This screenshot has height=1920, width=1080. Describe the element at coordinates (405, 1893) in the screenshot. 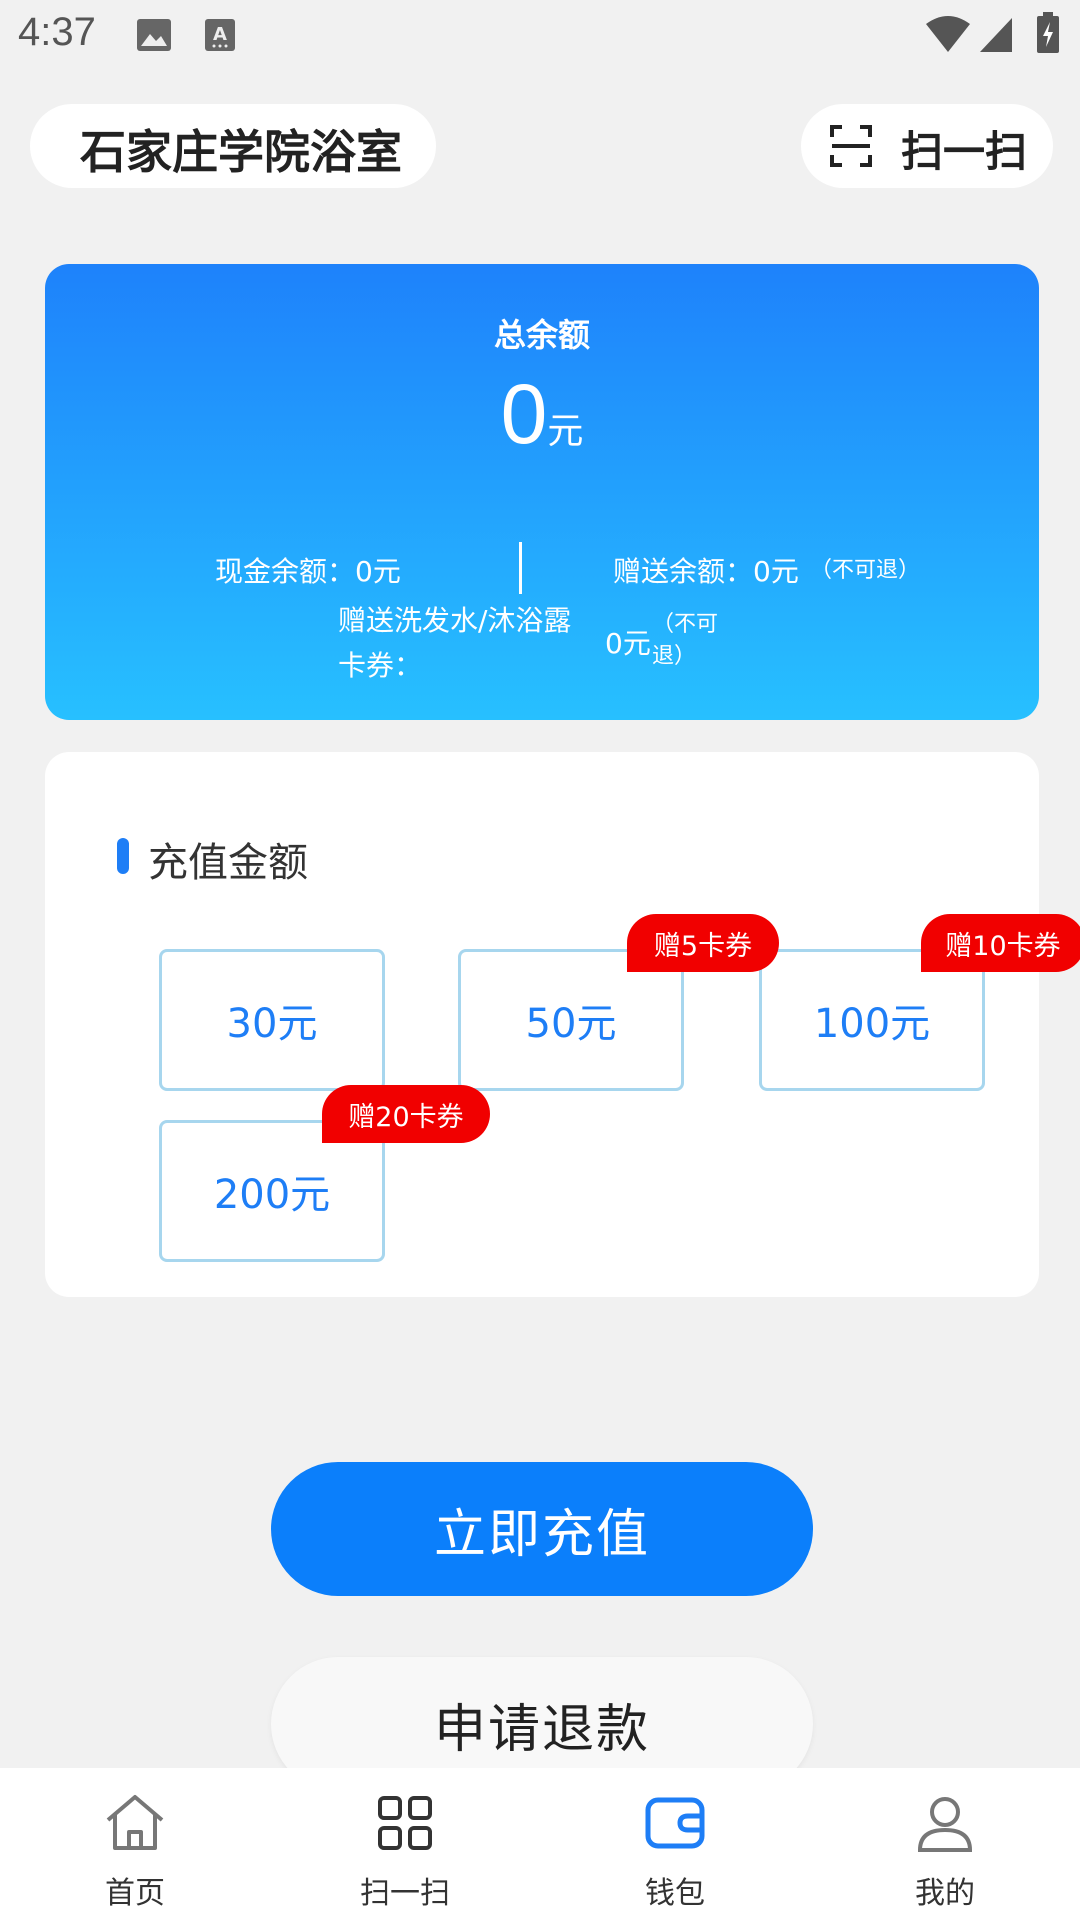

I see `tab-label: 扫一扫` at that location.